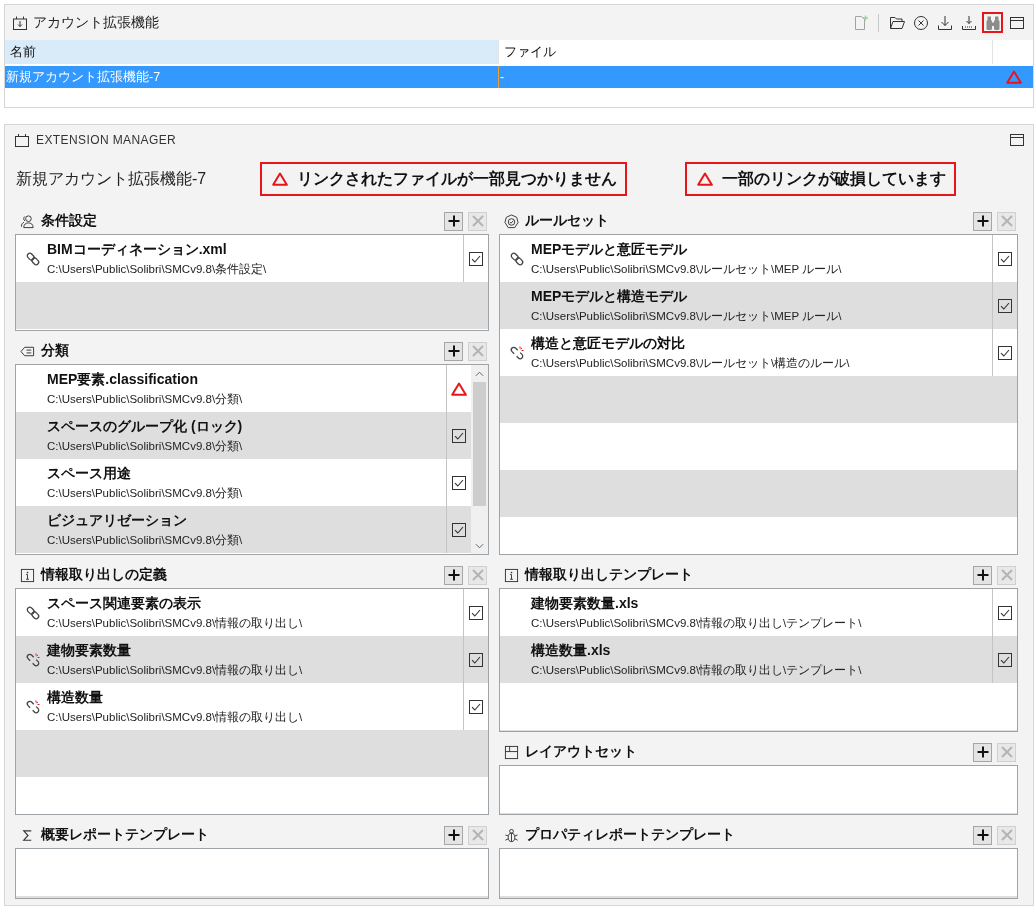 The height and width of the screenshot is (908, 1036). Describe the element at coordinates (690, 363) in the screenshot. I see `file-path: C:\Users\Public\Solibri\SMCv9.8\ルールセット\構造のルール\` at that location.